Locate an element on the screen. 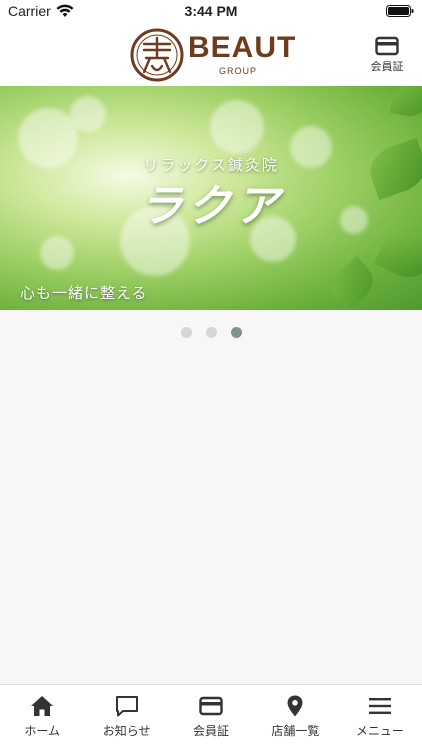 The width and height of the screenshot is (422, 751). battery-icon is located at coordinates (400, 11).